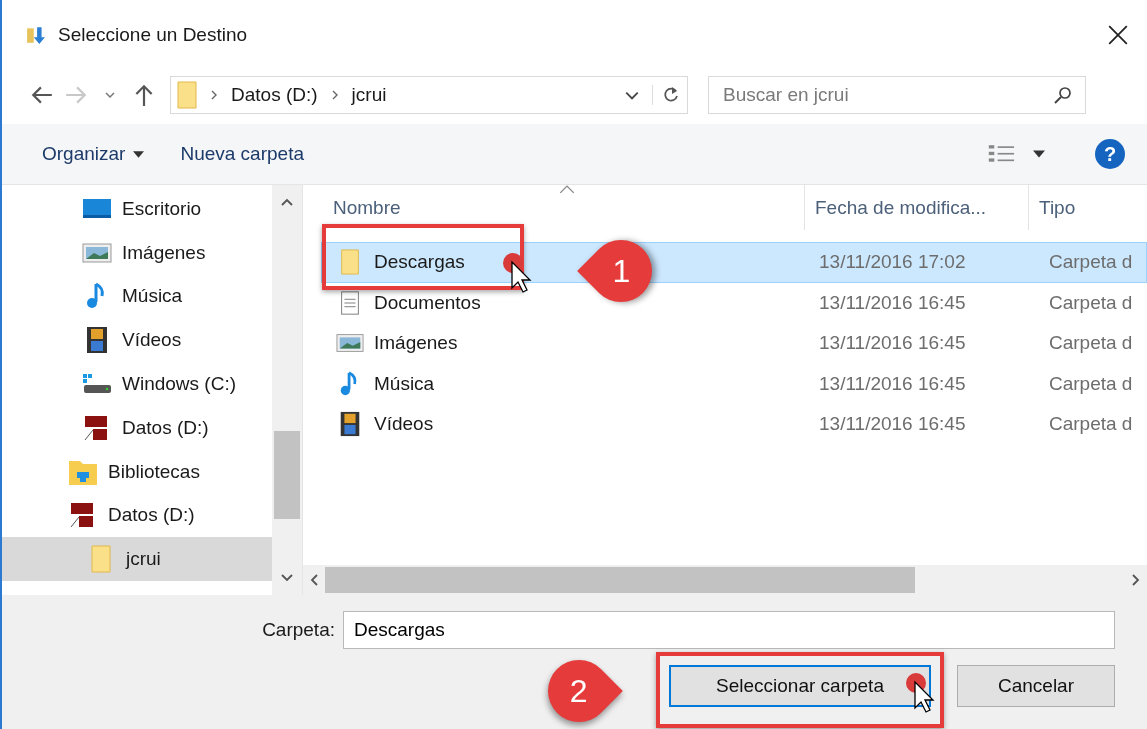 This screenshot has width=1147, height=729. What do you see at coordinates (666, 95) in the screenshot?
I see `refresh-icon` at bounding box center [666, 95].